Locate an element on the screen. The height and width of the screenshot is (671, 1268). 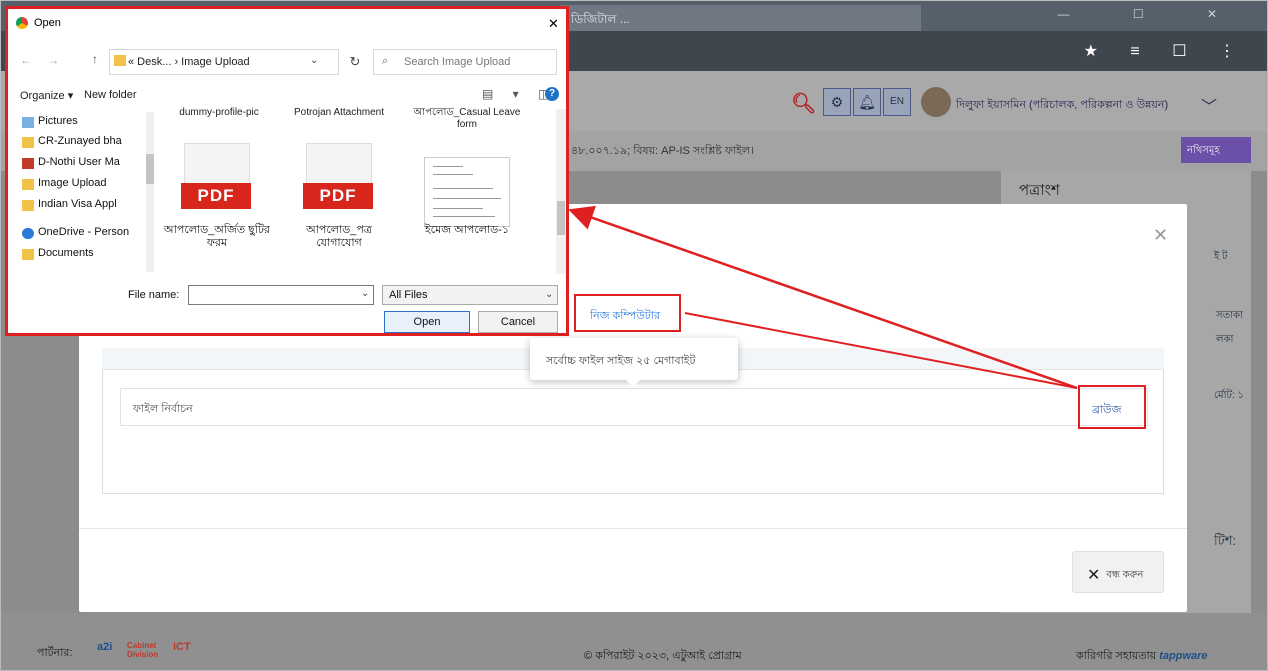
dialog-close-icon: ✕ is located at coordinates (553, 24).